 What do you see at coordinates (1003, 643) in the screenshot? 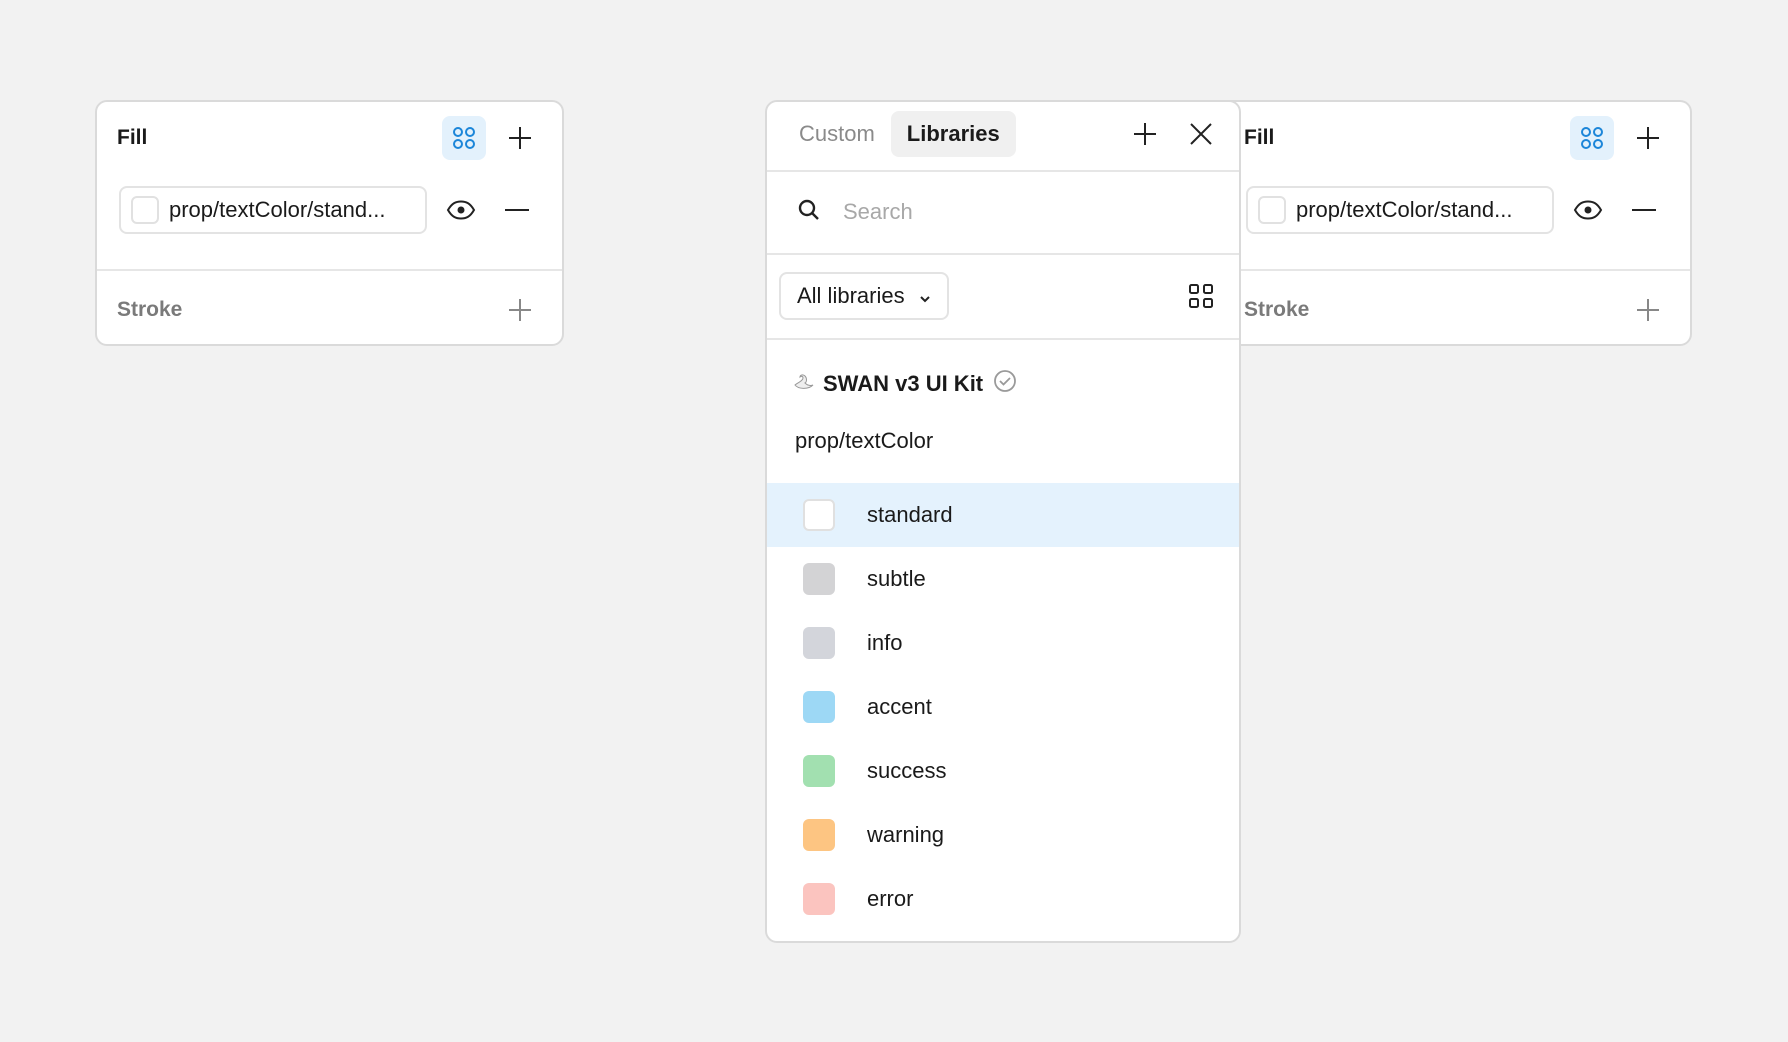
I see `color-item-info: info` at bounding box center [1003, 643].